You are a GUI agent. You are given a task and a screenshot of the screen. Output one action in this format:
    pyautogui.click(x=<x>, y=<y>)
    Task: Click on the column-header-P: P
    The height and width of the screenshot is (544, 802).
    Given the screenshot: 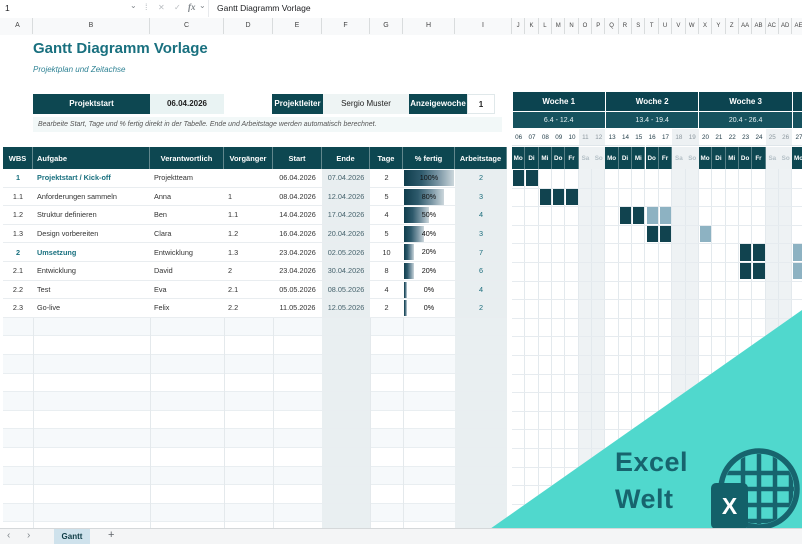 What is the action you would take?
    pyautogui.click(x=599, y=26)
    